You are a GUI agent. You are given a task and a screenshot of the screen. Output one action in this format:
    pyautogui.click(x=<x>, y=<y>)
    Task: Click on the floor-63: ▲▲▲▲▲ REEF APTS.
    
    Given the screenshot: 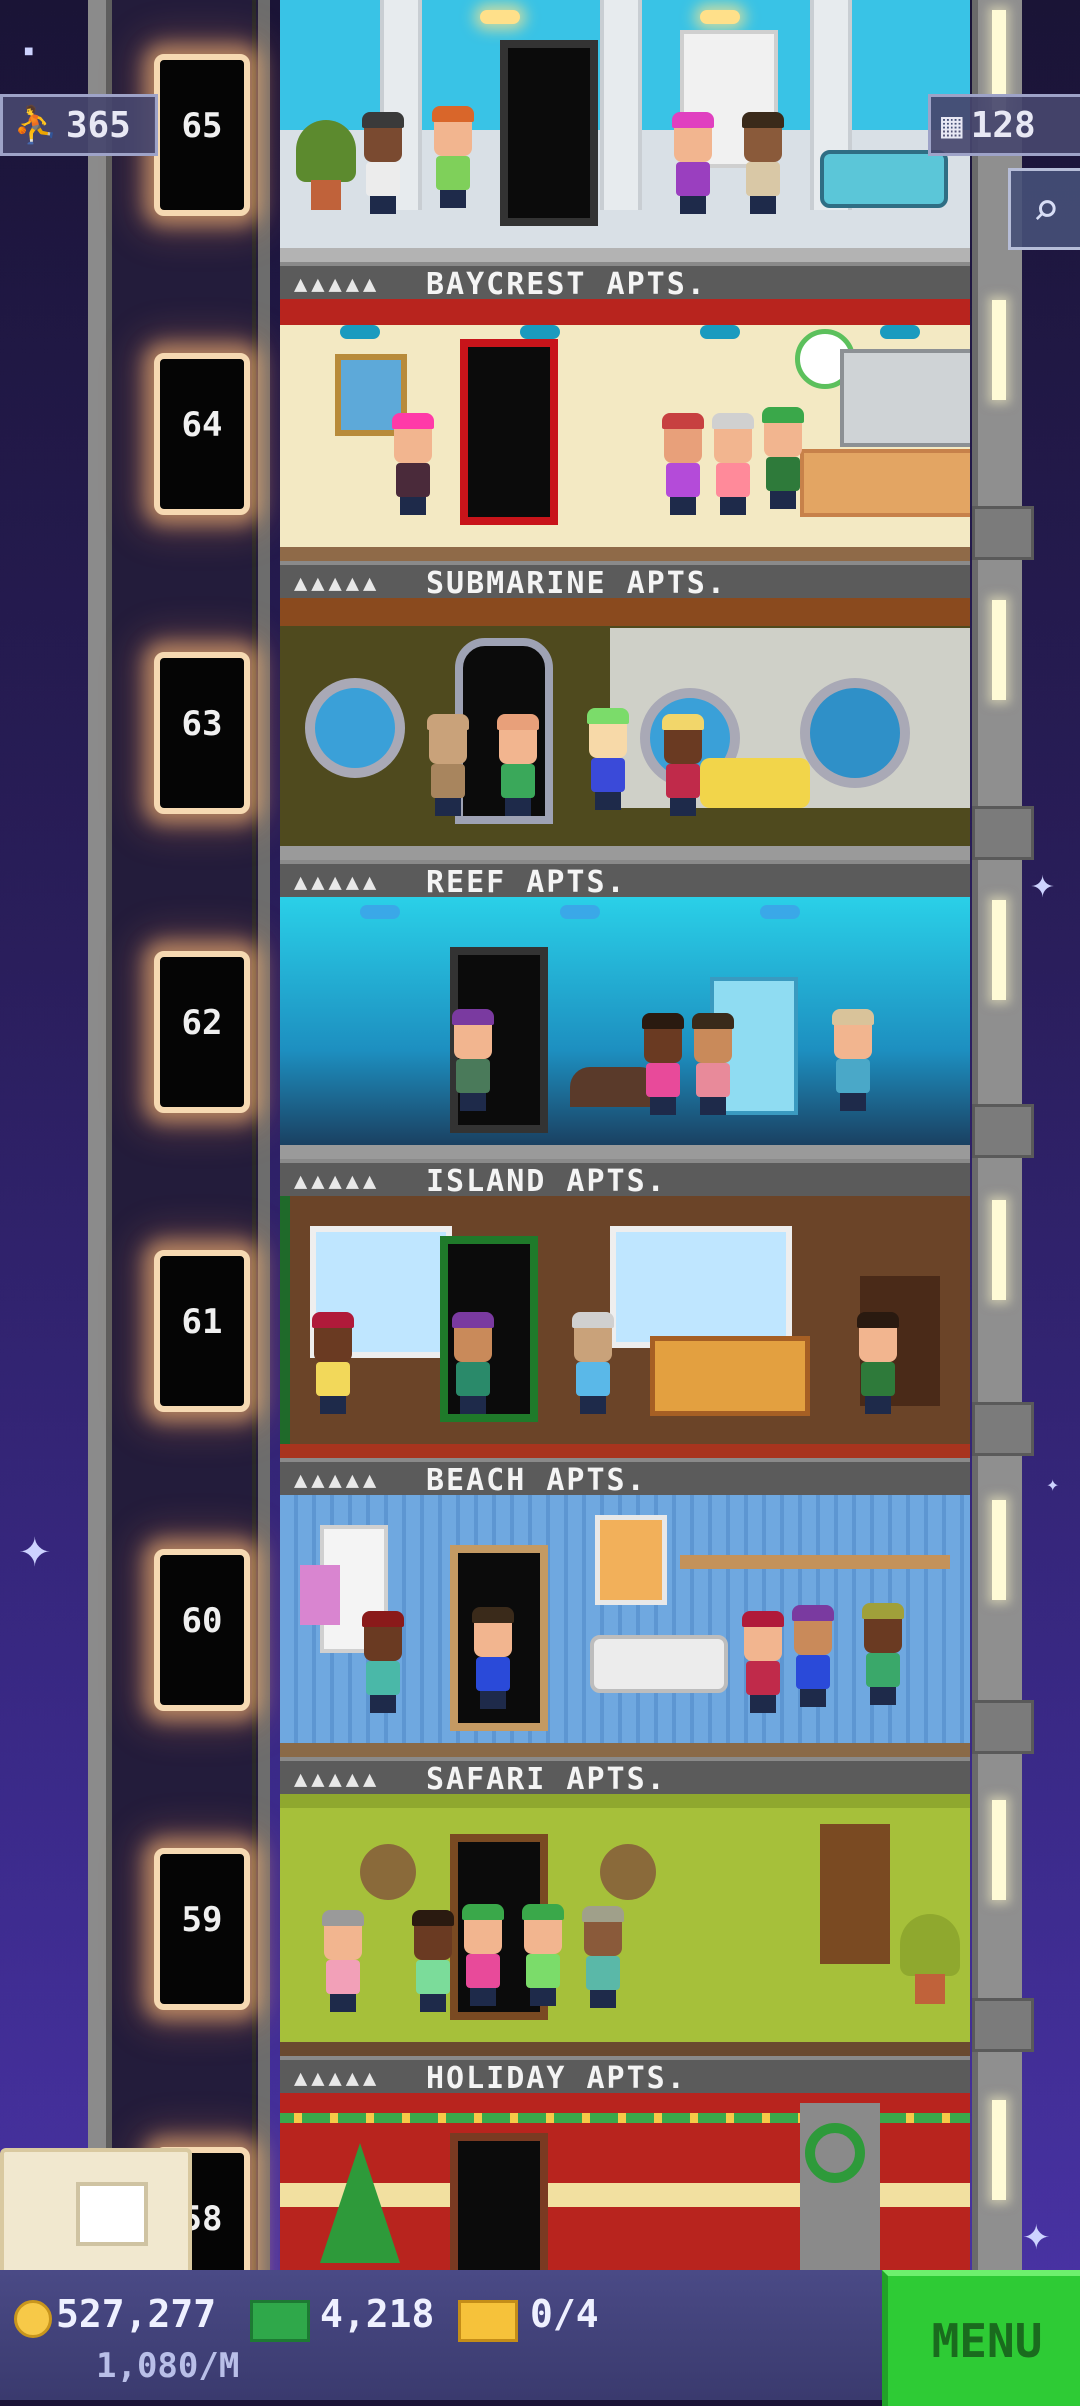 What is the action you would take?
    pyautogui.click(x=625, y=749)
    